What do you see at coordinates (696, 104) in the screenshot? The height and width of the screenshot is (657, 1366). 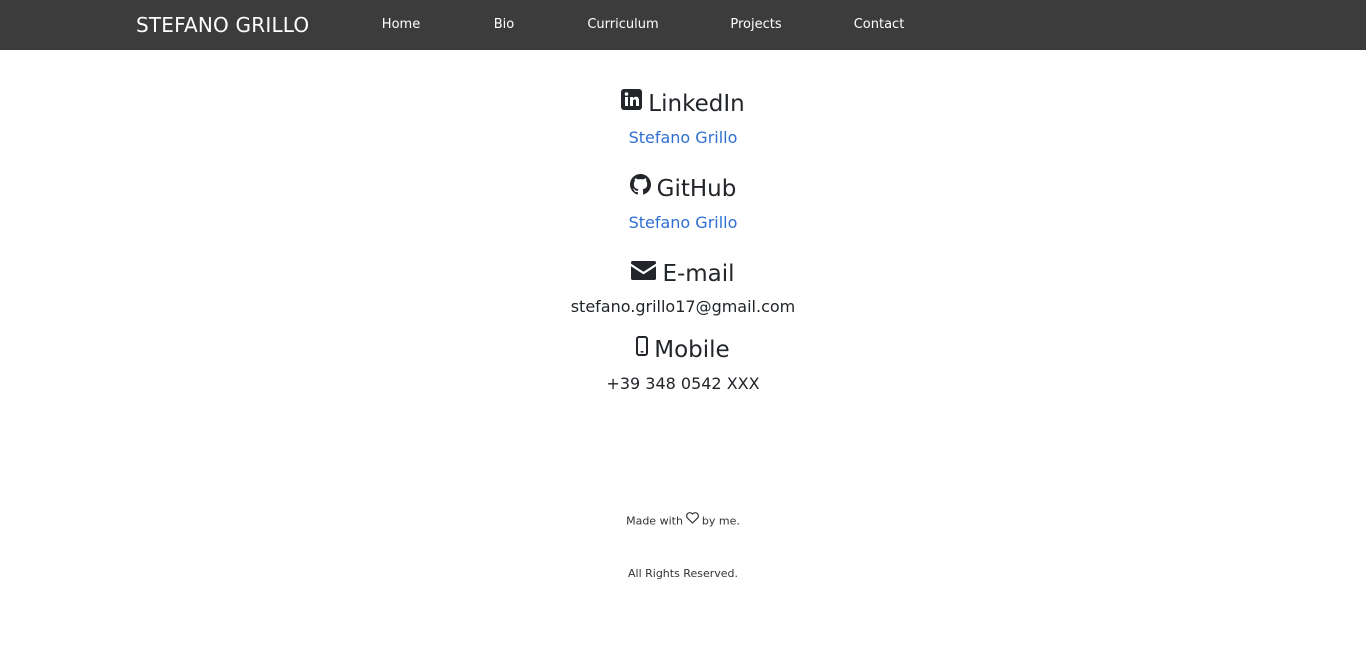 I see `linkedin-title: LinkedIn` at bounding box center [696, 104].